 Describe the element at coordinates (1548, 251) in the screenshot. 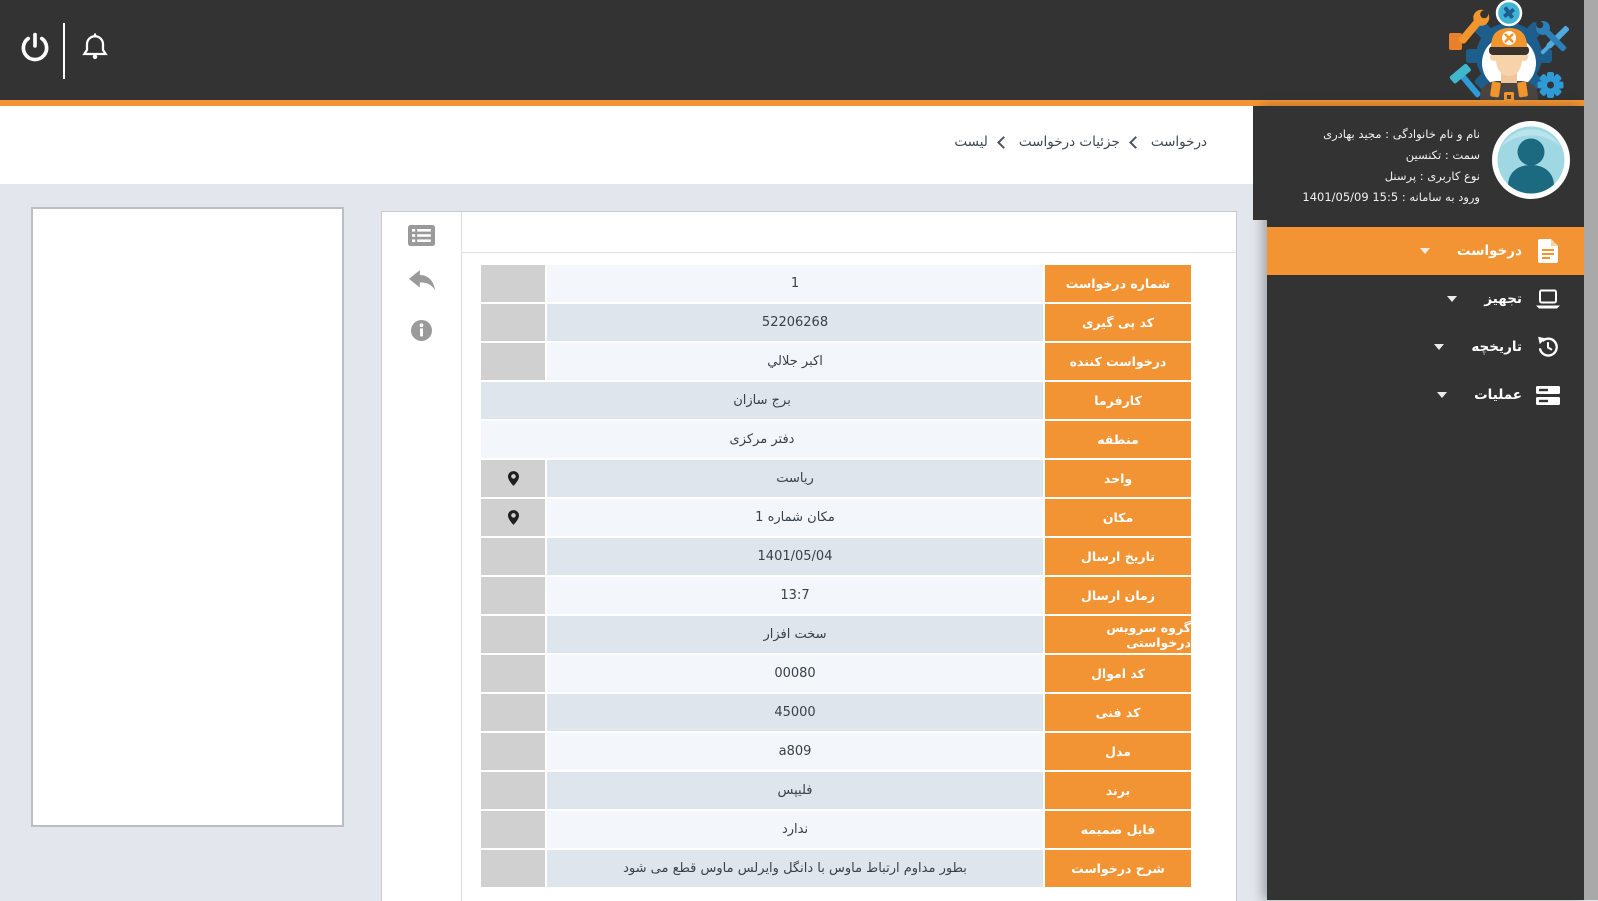

I see `request-document-icon` at that location.